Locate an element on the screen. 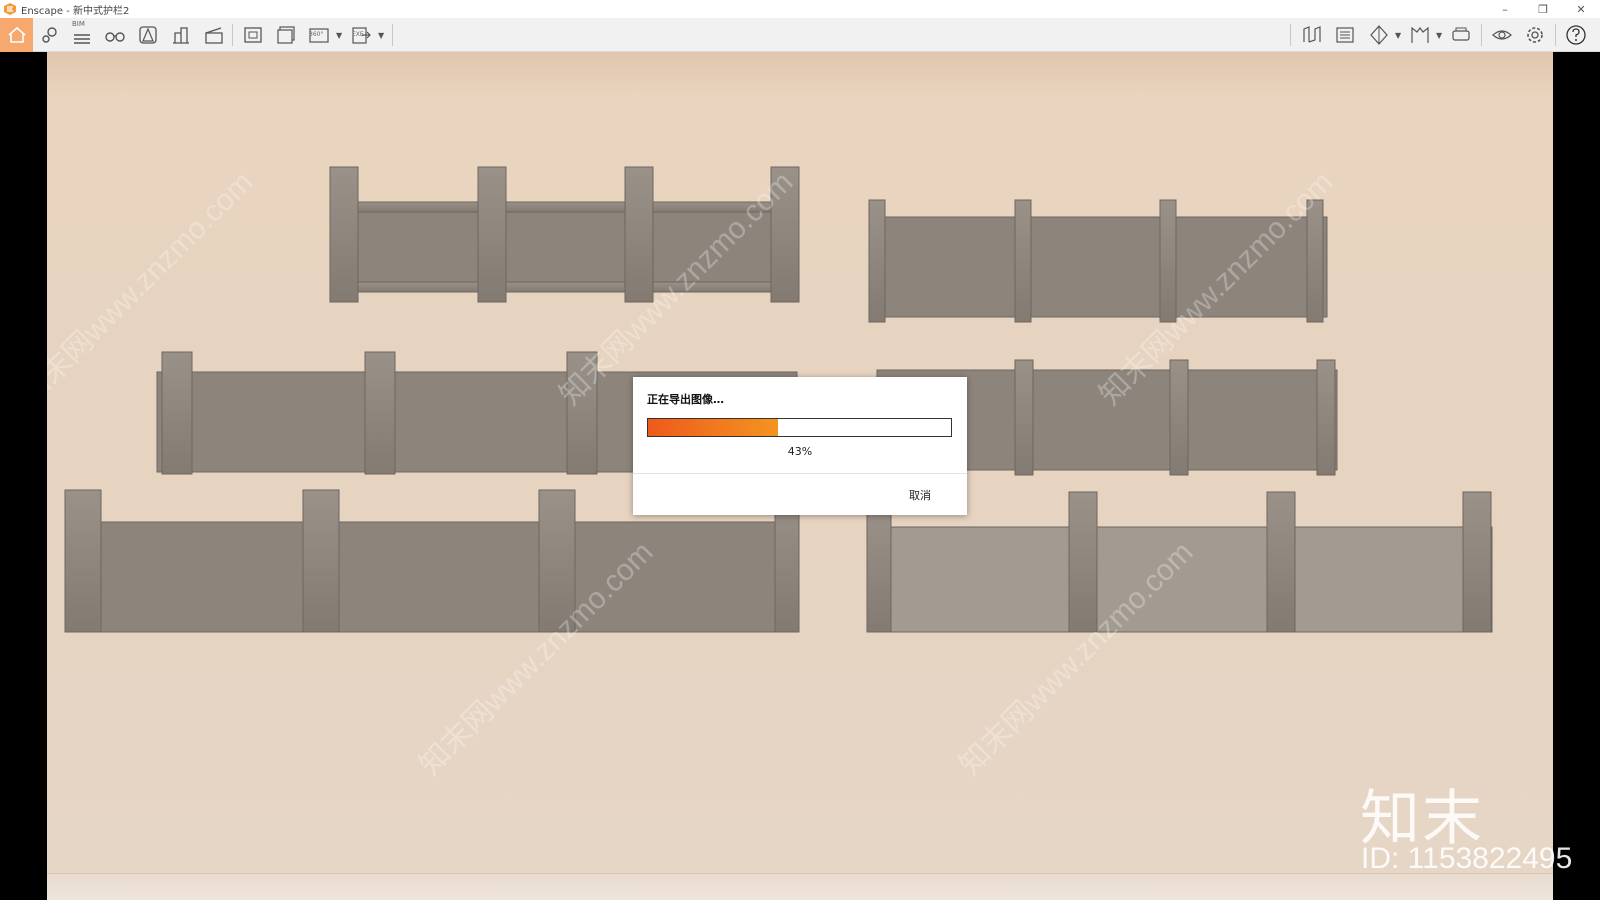  dialog-divider is located at coordinates (800, 473).